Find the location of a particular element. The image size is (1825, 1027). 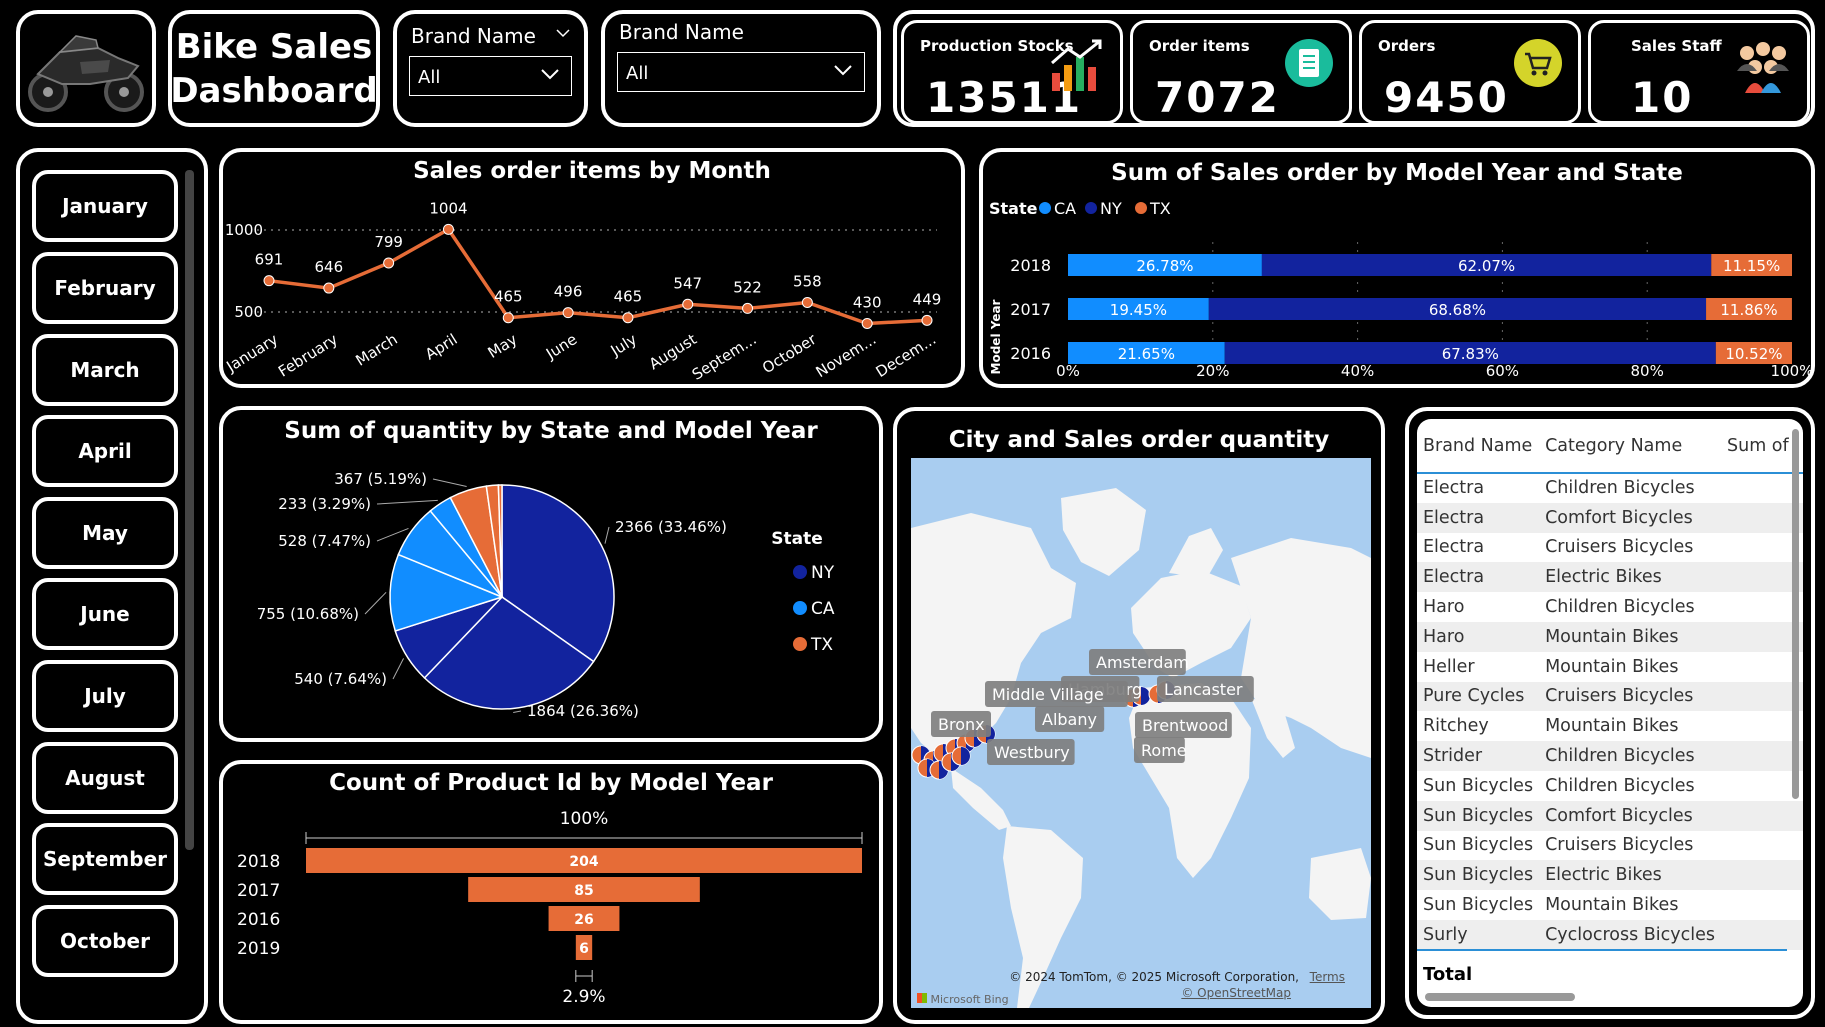

x-tick-label: 40% is located at coordinates (1357, 371).